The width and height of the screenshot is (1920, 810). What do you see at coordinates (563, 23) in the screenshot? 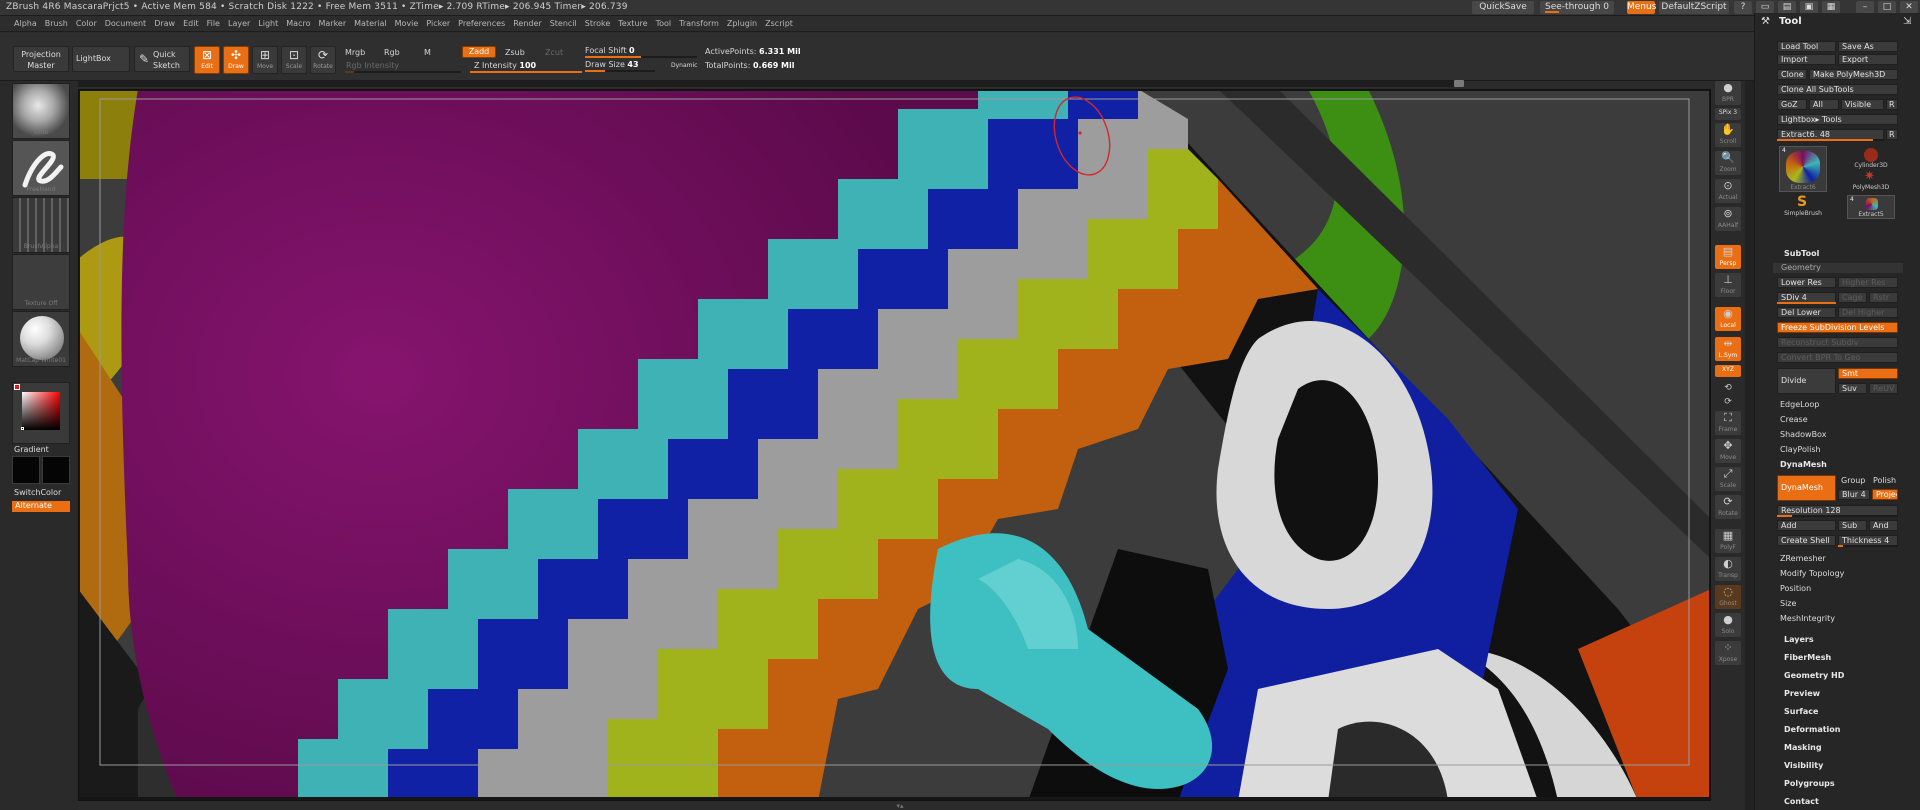
I see `menu-stencil: Stencil` at bounding box center [563, 23].